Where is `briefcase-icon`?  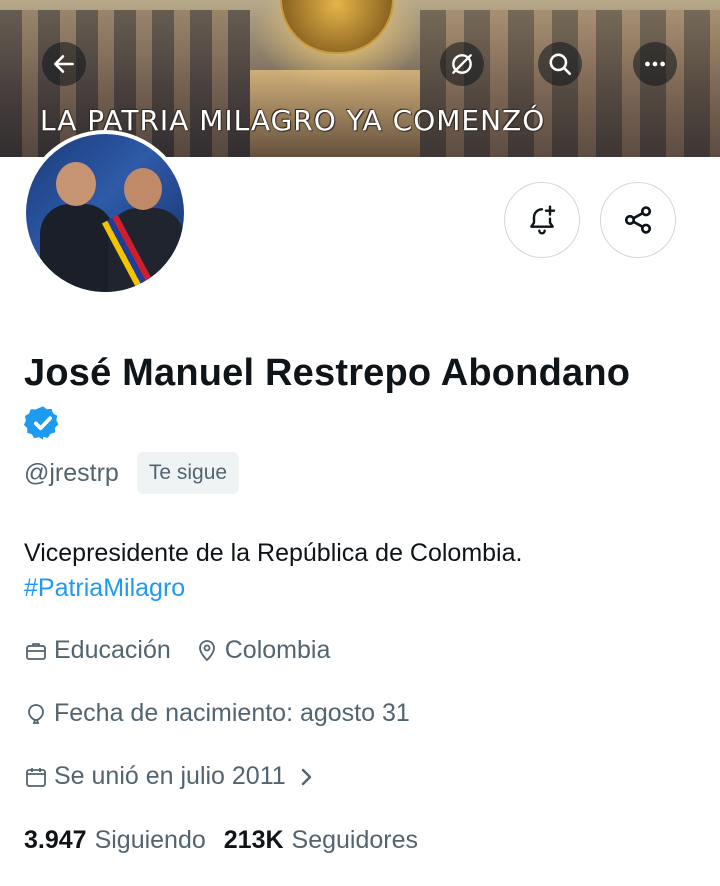 briefcase-icon is located at coordinates (36, 651).